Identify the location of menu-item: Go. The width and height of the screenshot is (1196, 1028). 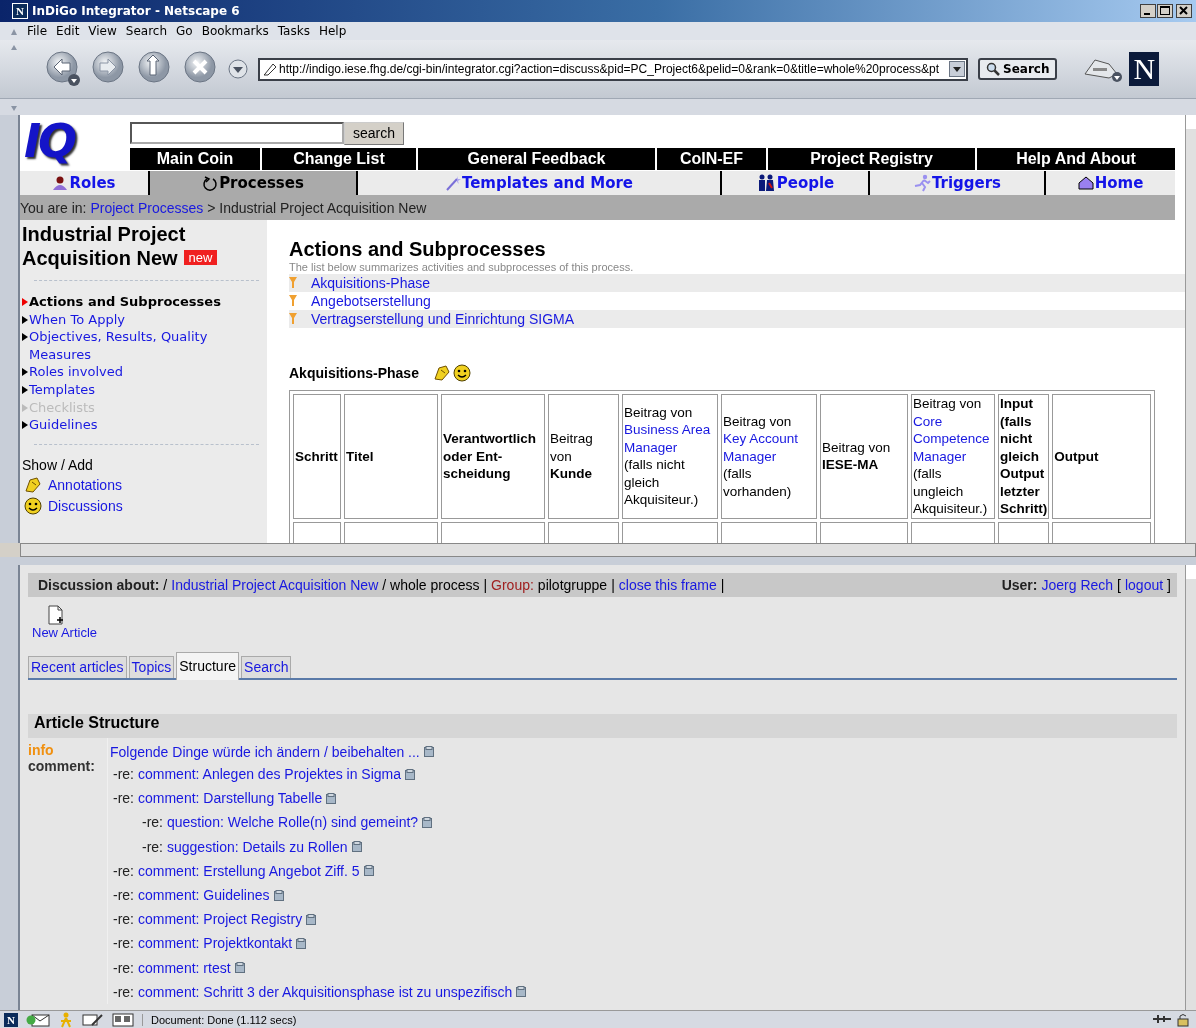
(184, 31).